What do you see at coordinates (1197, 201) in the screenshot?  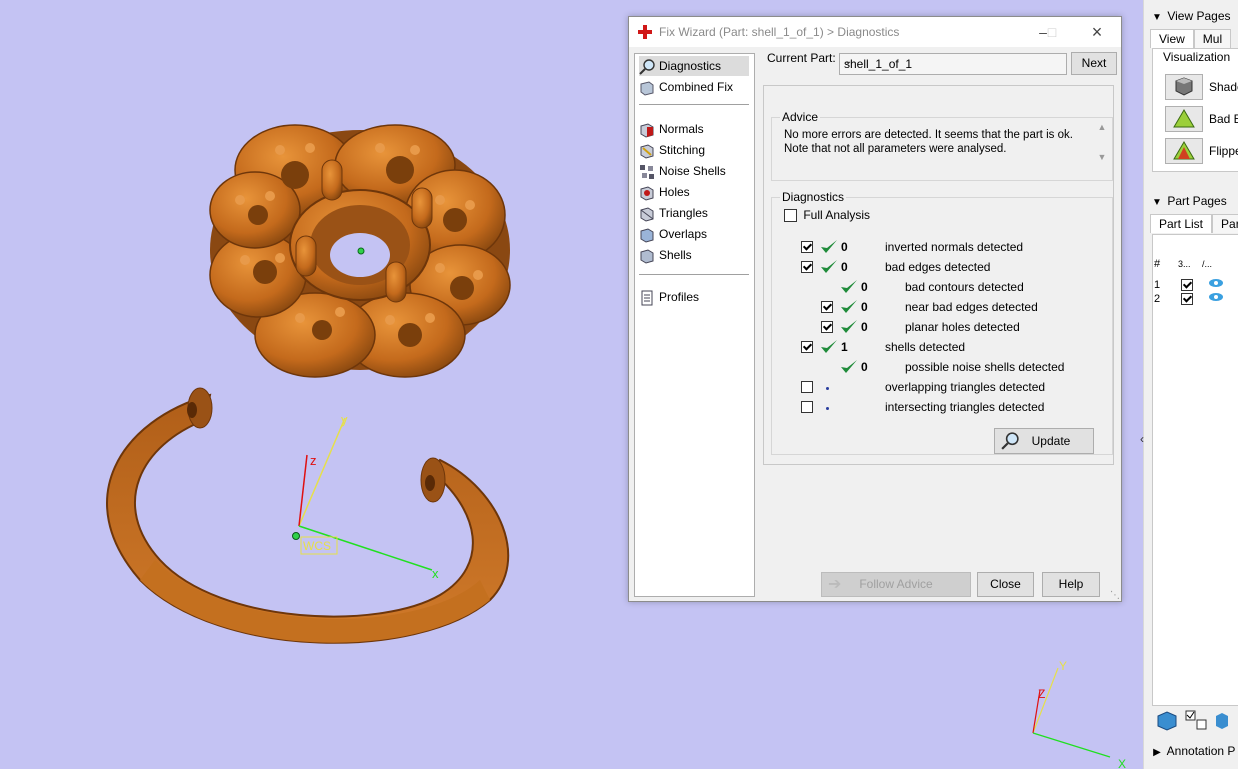 I see `part-pages-label: Part Pages` at bounding box center [1197, 201].